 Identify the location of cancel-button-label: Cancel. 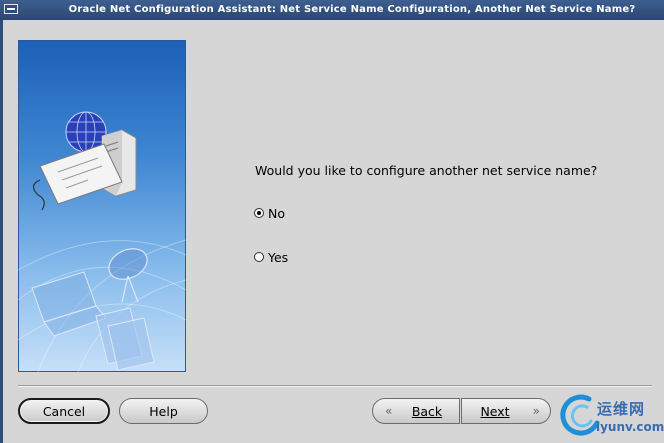
(64, 411).